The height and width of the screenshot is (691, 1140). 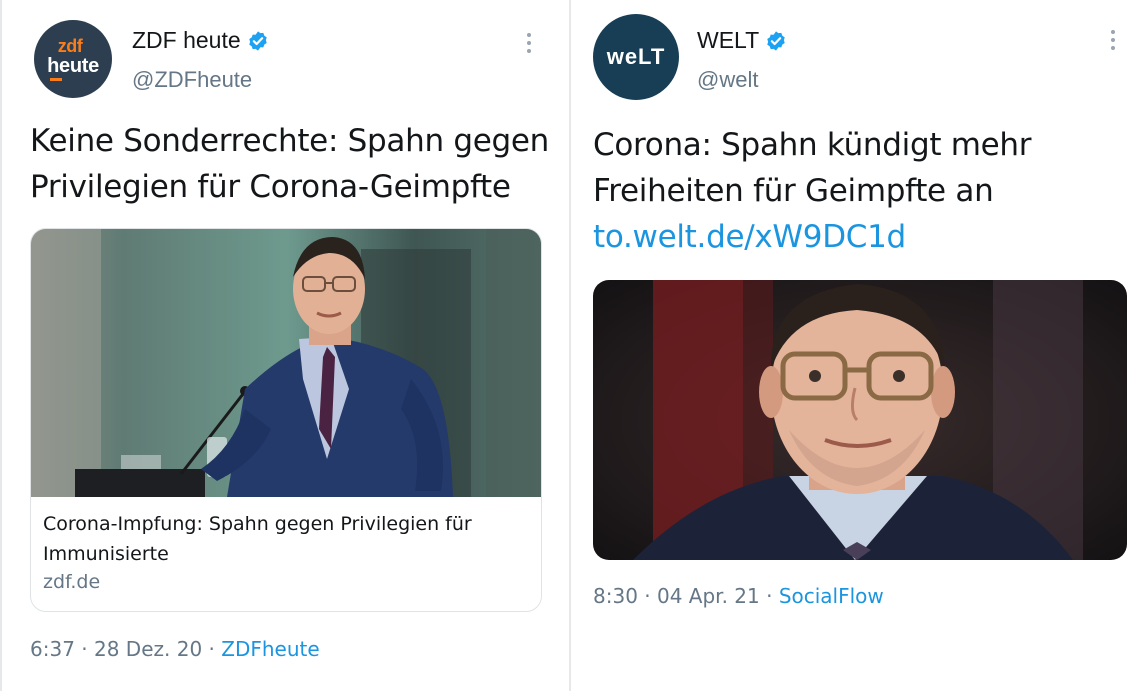 What do you see at coordinates (570, 345) in the screenshot?
I see `center-divider` at bounding box center [570, 345].